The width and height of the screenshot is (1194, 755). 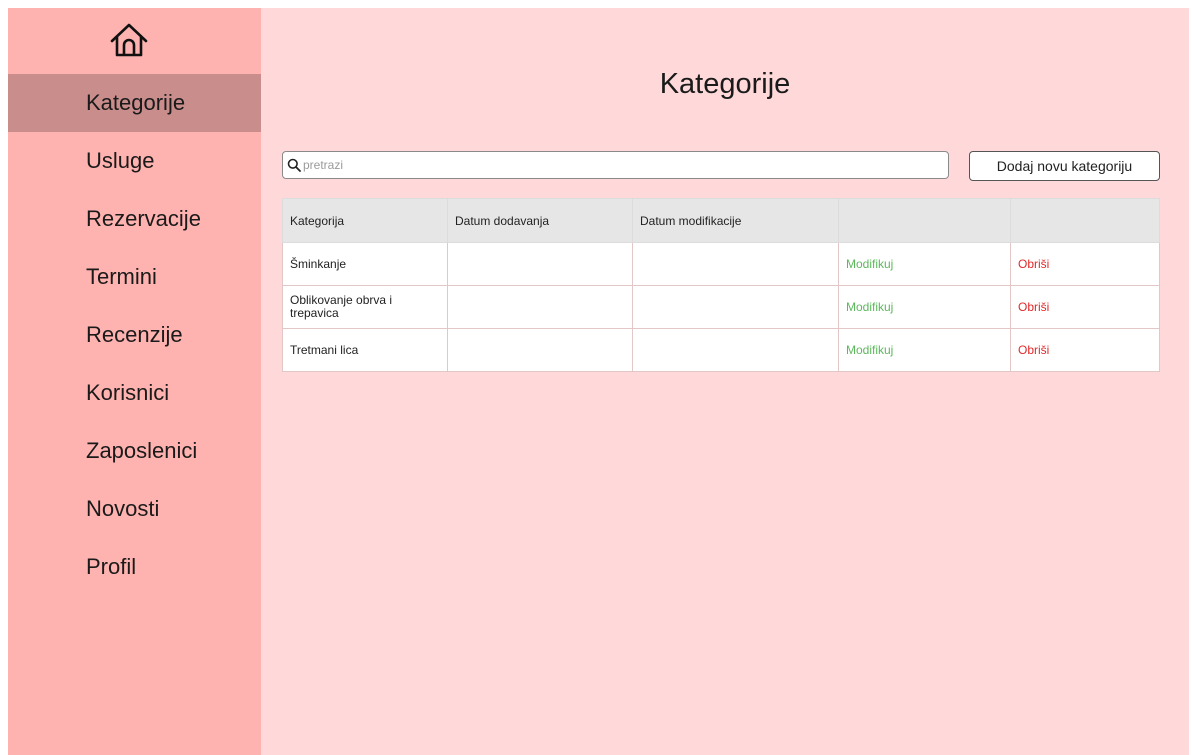 What do you see at coordinates (735, 220) in the screenshot?
I see `column-header-datum-modifikacije: Datum modifikacije` at bounding box center [735, 220].